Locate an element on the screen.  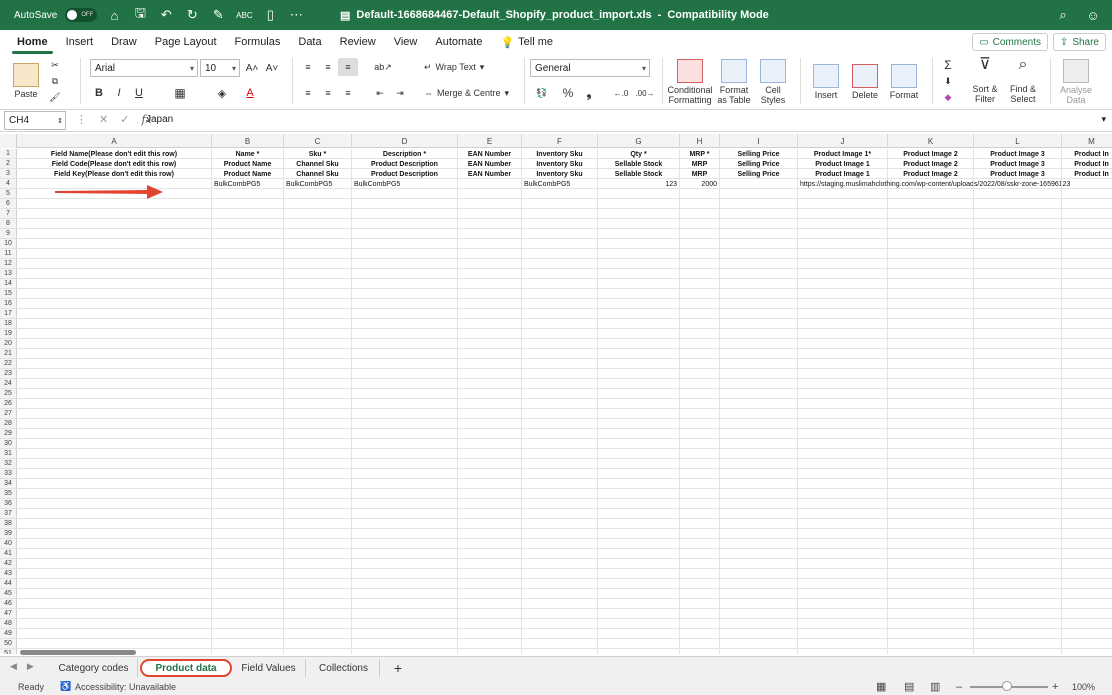
row-header: 20 is located at coordinates (8, 343).